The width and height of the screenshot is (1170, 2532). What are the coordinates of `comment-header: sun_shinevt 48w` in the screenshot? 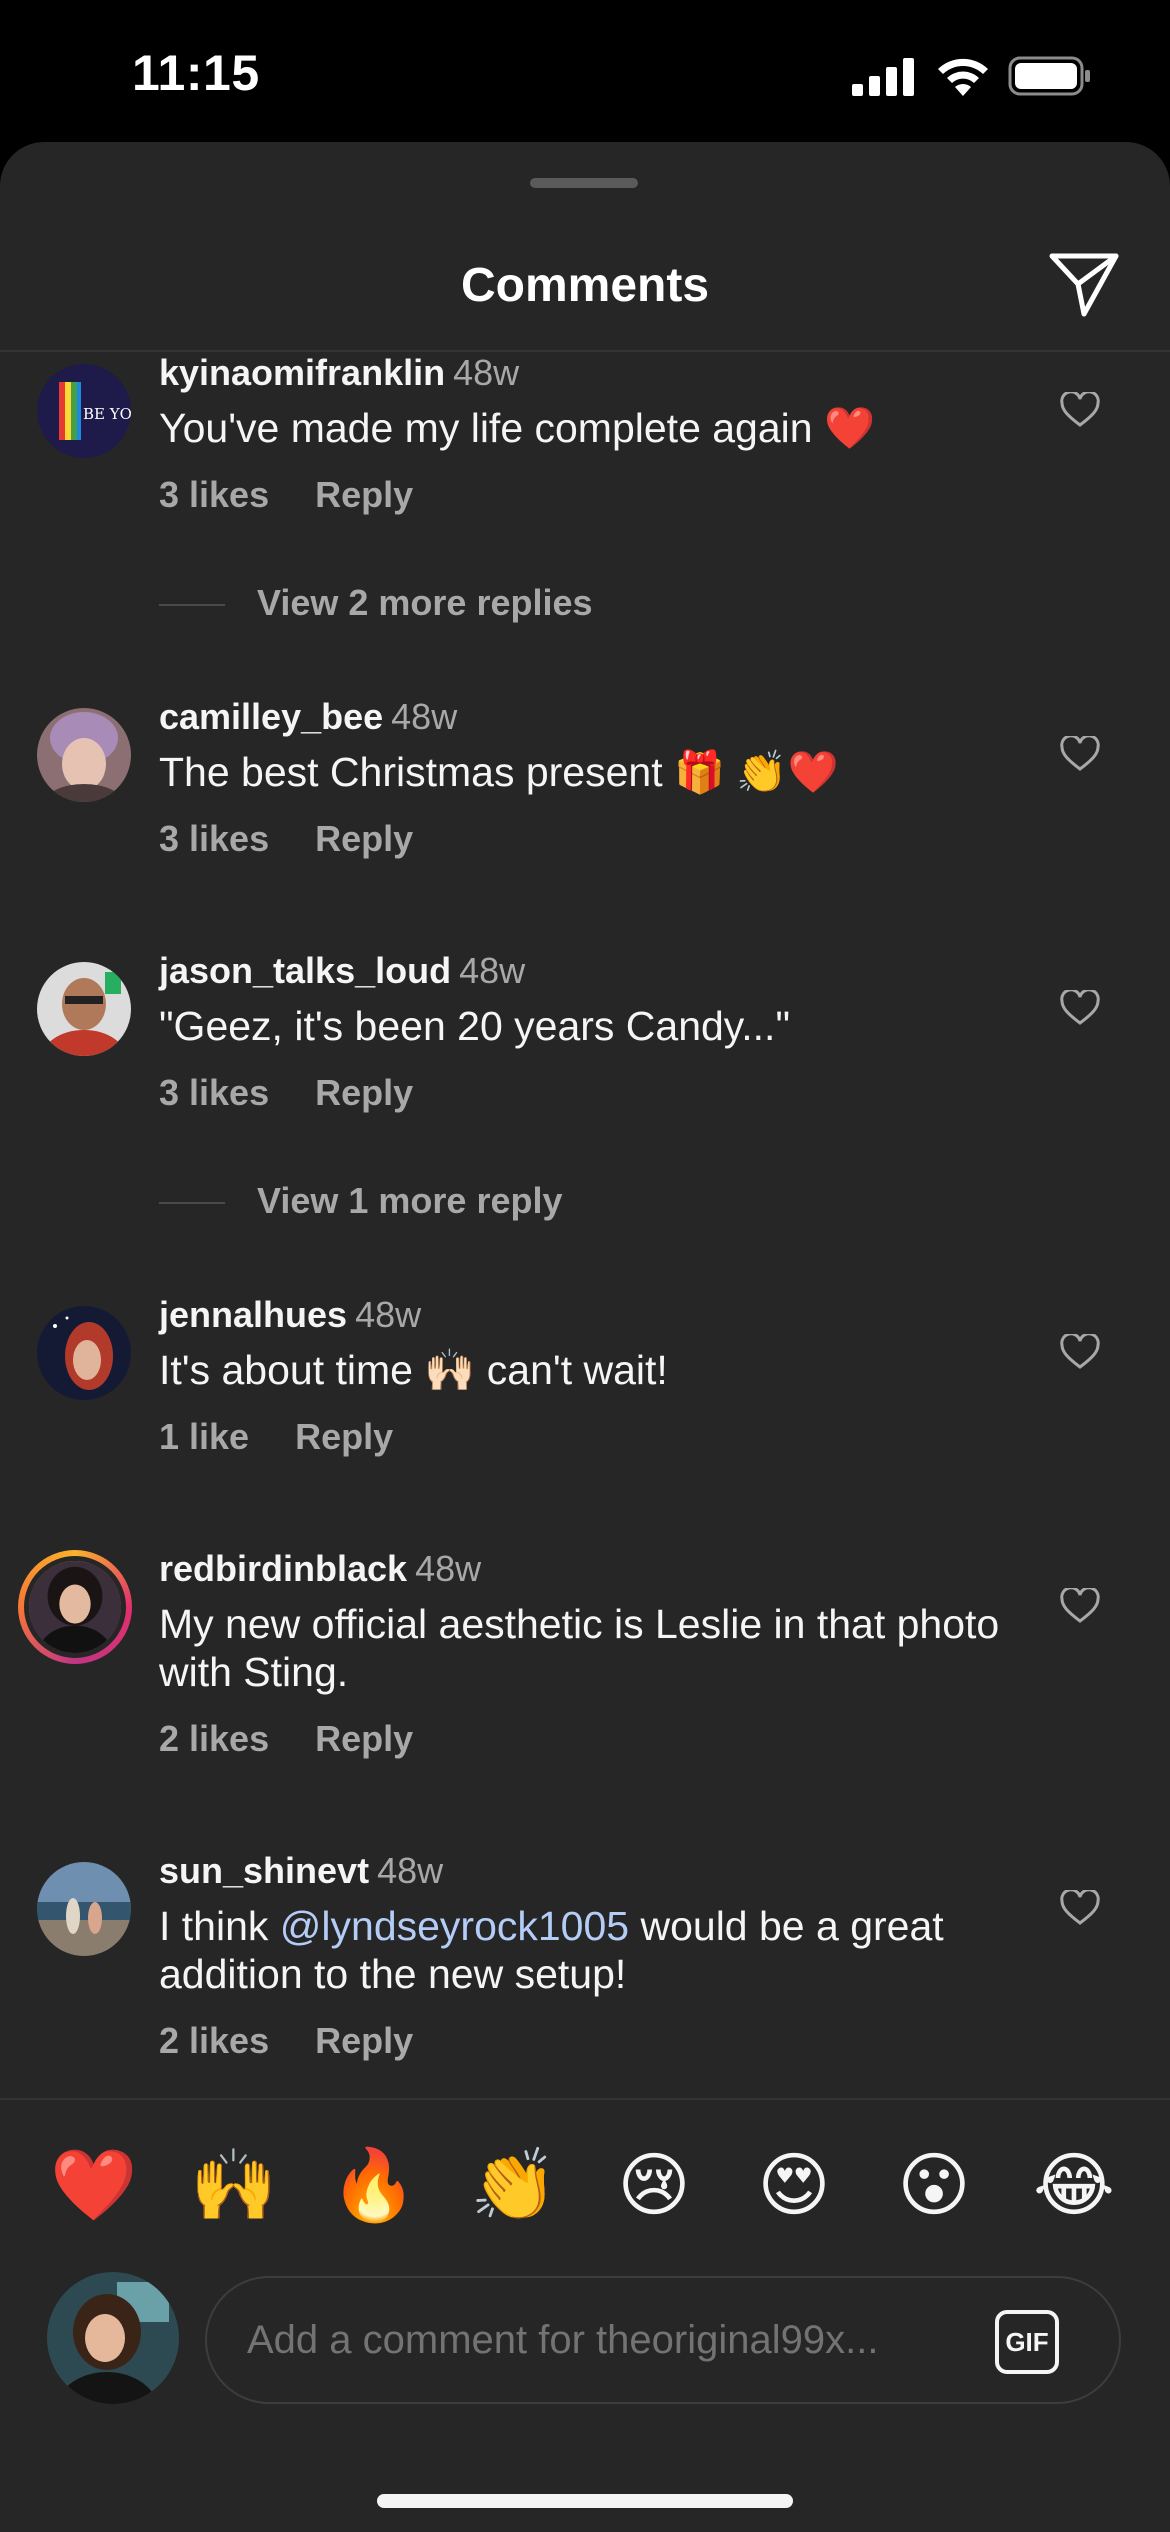 It's located at (301, 1871).